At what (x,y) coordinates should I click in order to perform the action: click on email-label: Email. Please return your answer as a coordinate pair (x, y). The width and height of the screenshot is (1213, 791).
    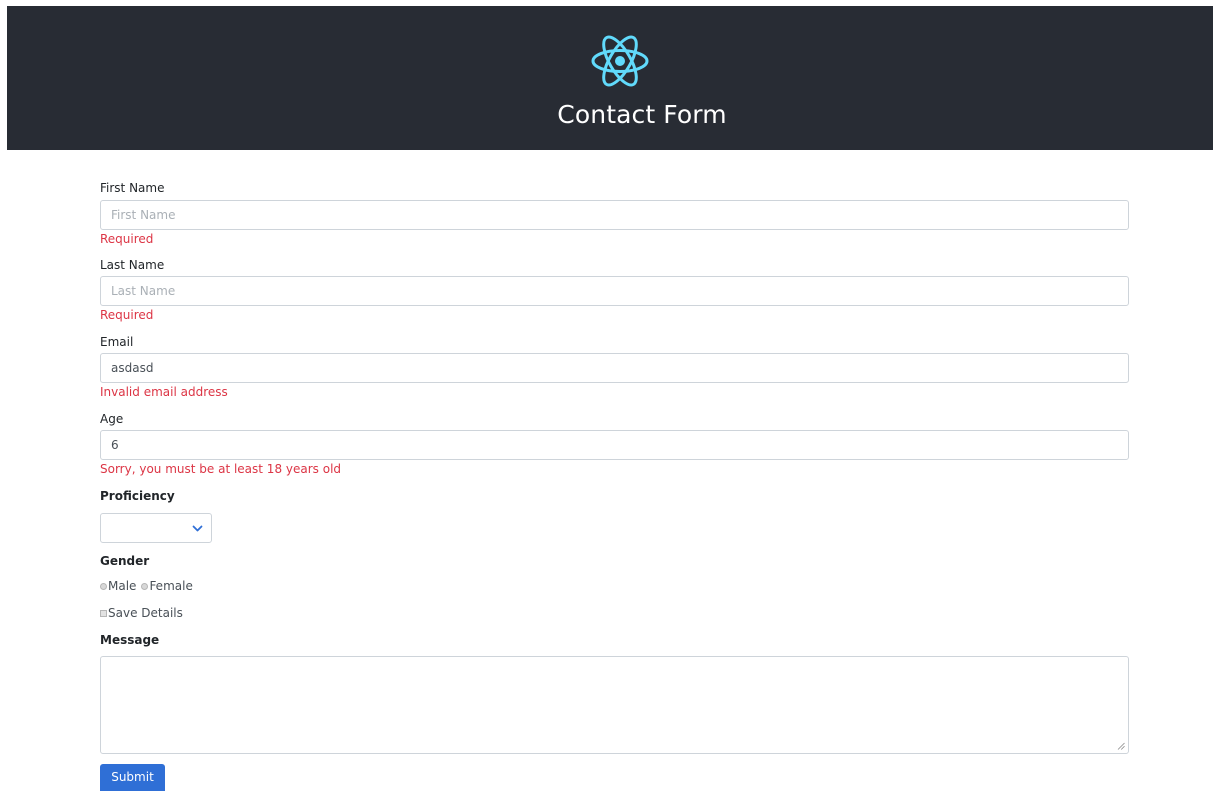
    Looking at the image, I should click on (117, 342).